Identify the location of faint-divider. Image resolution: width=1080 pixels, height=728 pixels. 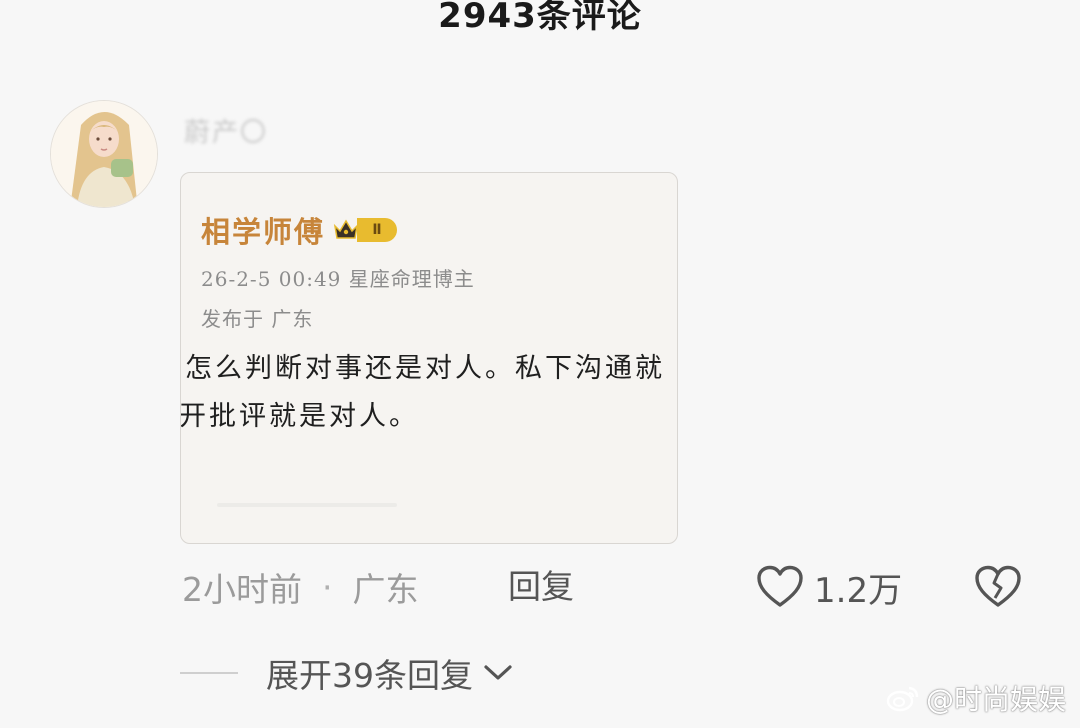
(307, 505).